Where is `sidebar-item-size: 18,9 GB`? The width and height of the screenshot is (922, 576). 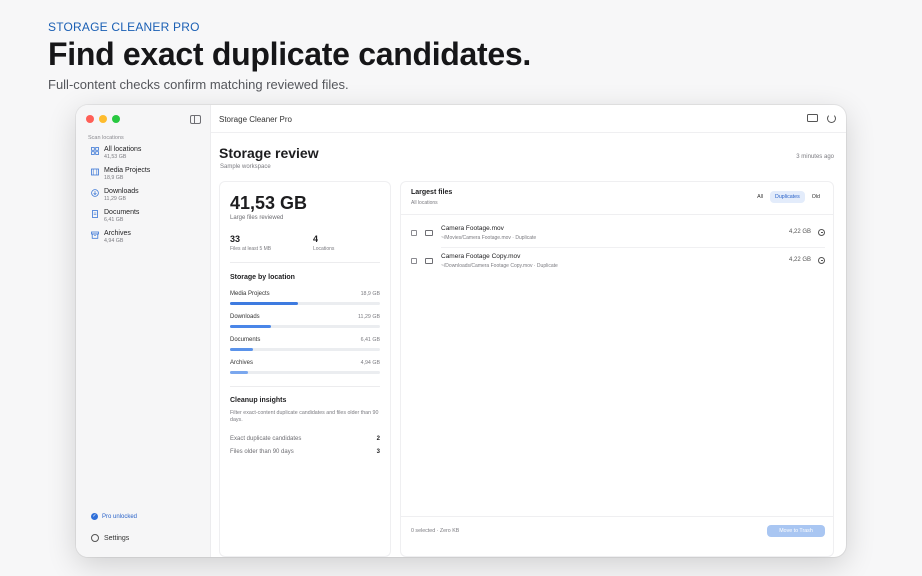
sidebar-item-size: 18,9 GB is located at coordinates (114, 178).